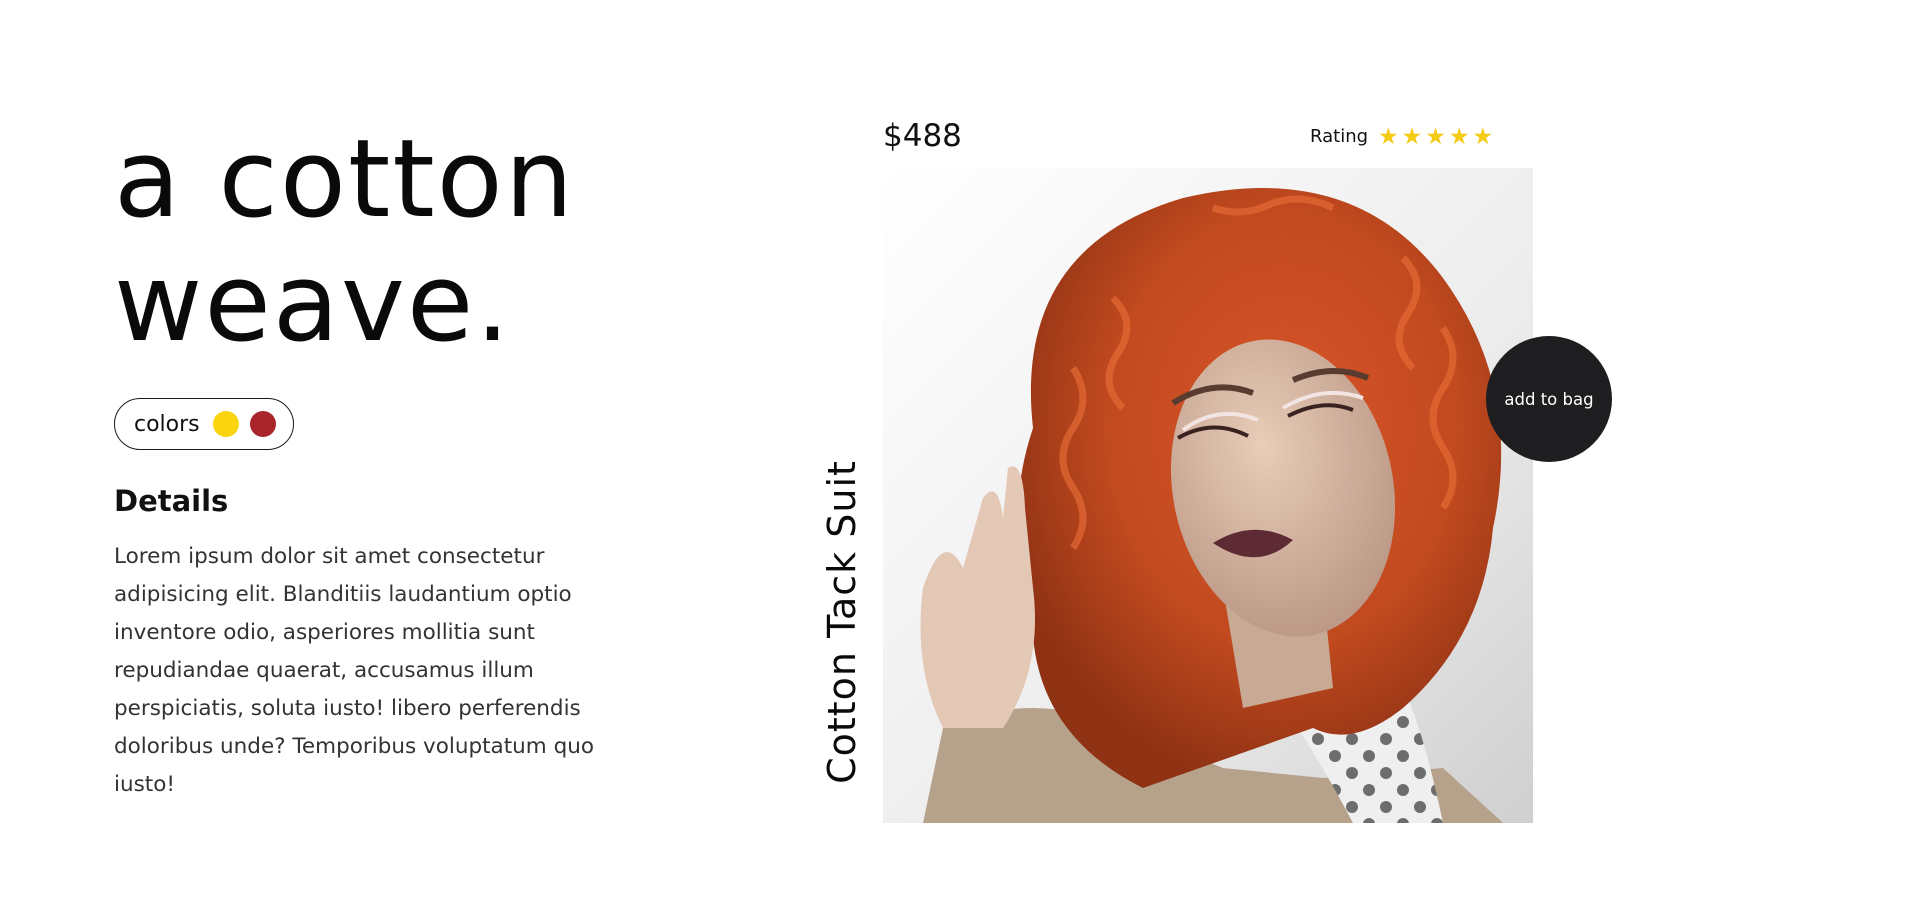 The height and width of the screenshot is (912, 1920). What do you see at coordinates (167, 424) in the screenshot?
I see `colors-label: colors` at bounding box center [167, 424].